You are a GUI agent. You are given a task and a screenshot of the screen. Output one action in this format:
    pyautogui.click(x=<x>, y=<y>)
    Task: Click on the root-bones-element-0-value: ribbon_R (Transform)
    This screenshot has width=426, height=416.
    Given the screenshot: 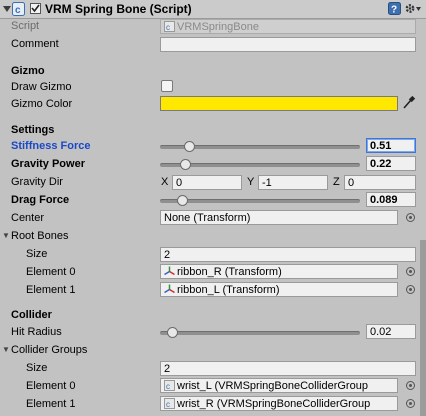 What is the action you would take?
    pyautogui.click(x=229, y=272)
    